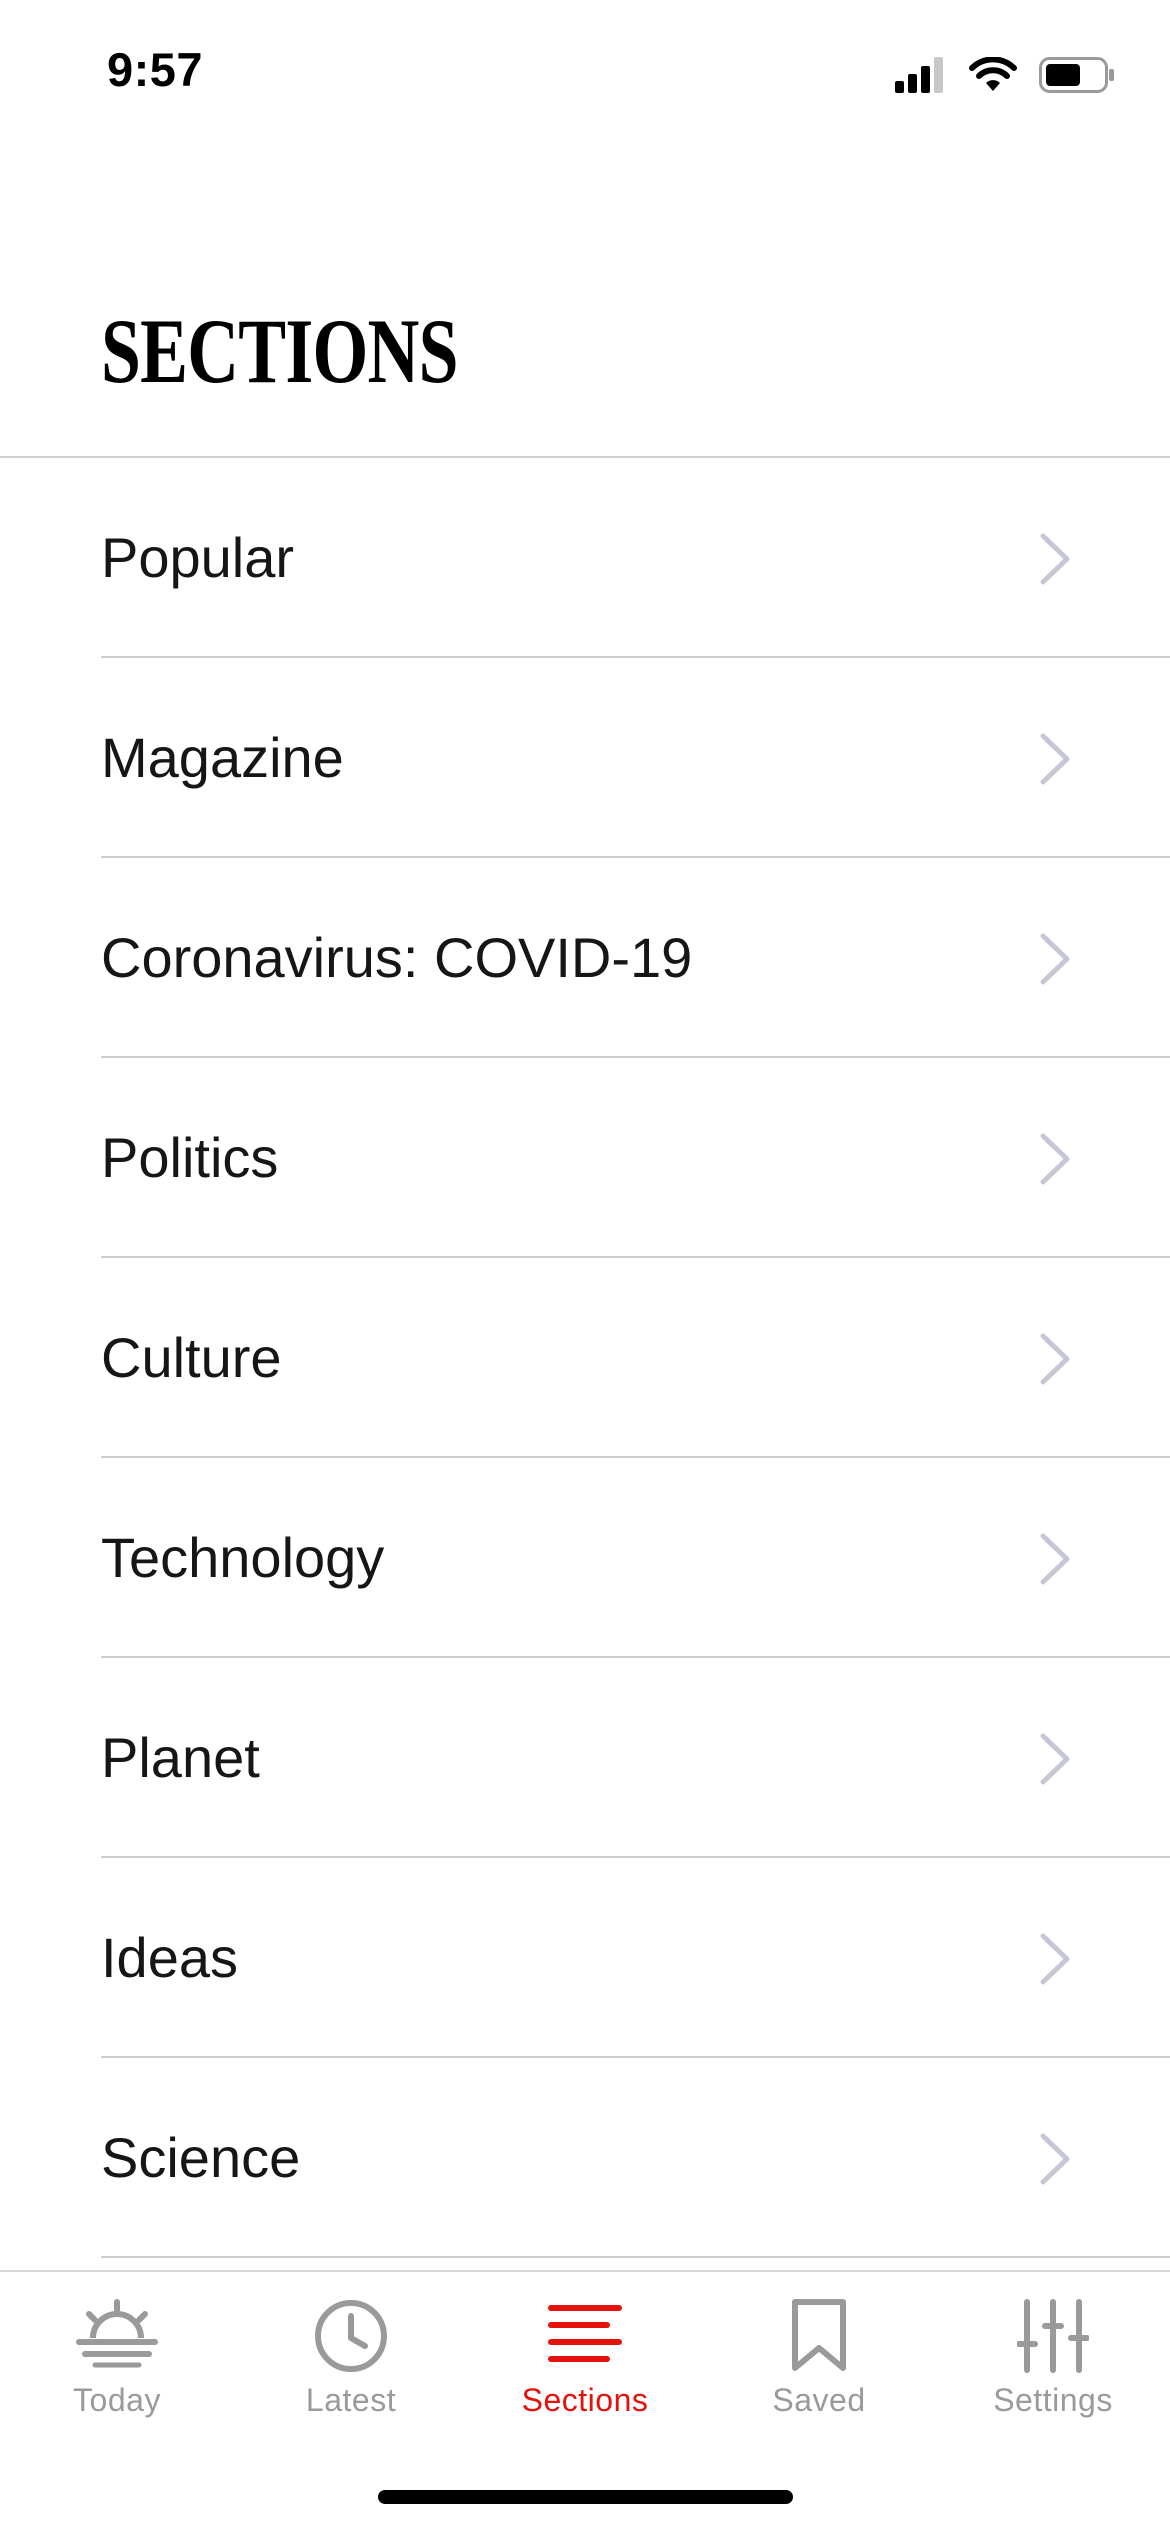  I want to click on section-item-coronavirus: Coronavirus: COVID-19, so click(585, 958).